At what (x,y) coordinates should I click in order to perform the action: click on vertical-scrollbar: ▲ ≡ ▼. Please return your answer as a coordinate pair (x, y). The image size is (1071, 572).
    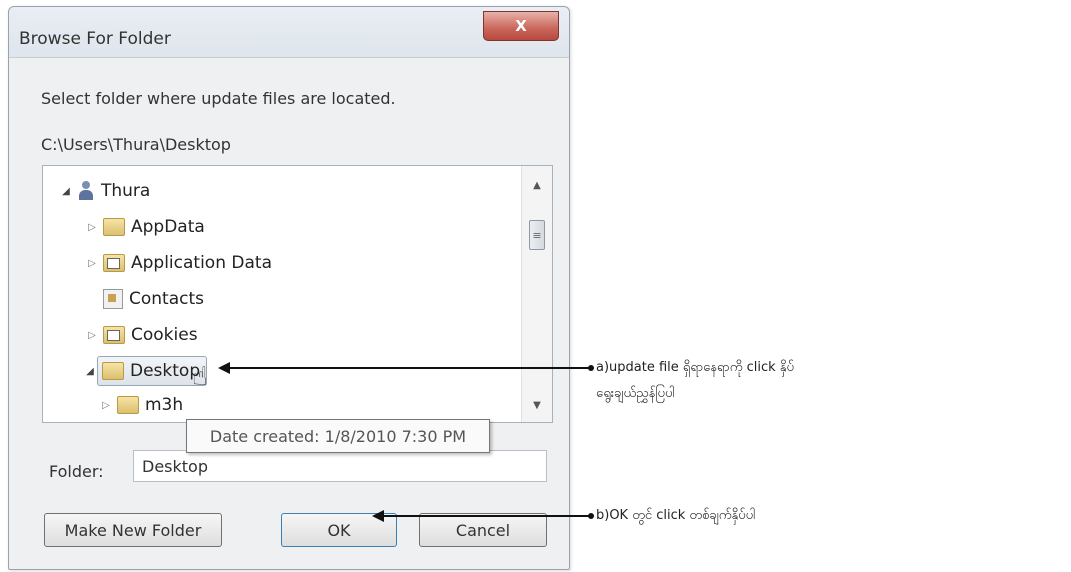
    Looking at the image, I should click on (536, 294).